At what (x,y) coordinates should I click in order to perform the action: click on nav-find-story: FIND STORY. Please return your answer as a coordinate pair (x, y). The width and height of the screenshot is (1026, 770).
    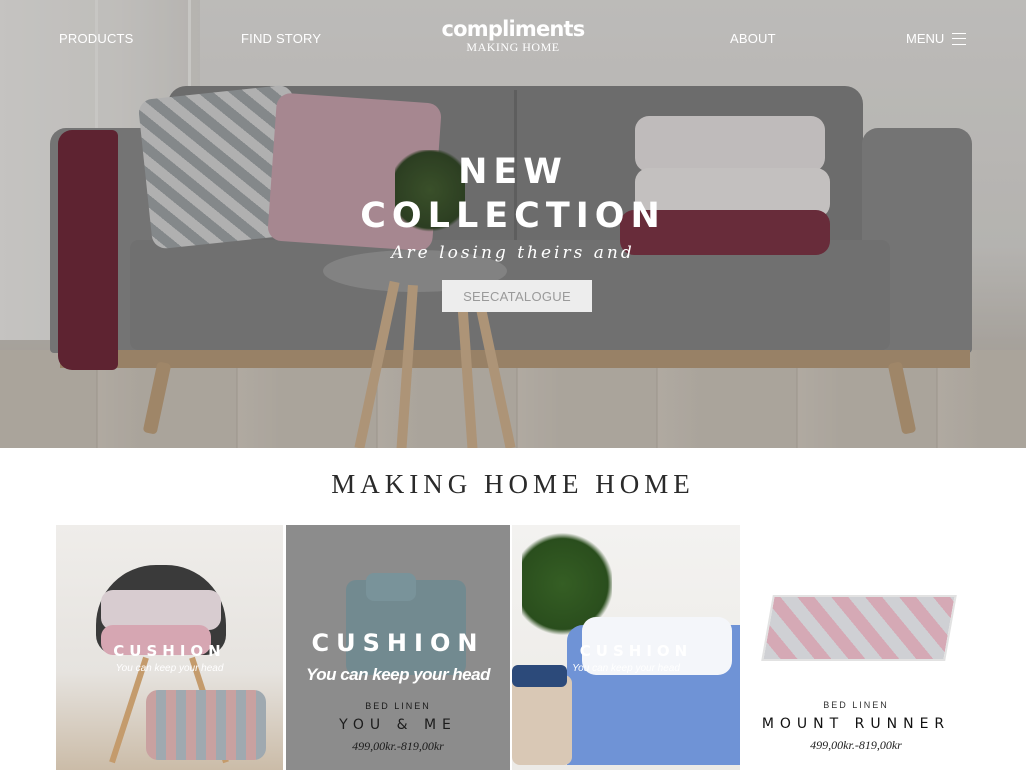
    Looking at the image, I should click on (281, 38).